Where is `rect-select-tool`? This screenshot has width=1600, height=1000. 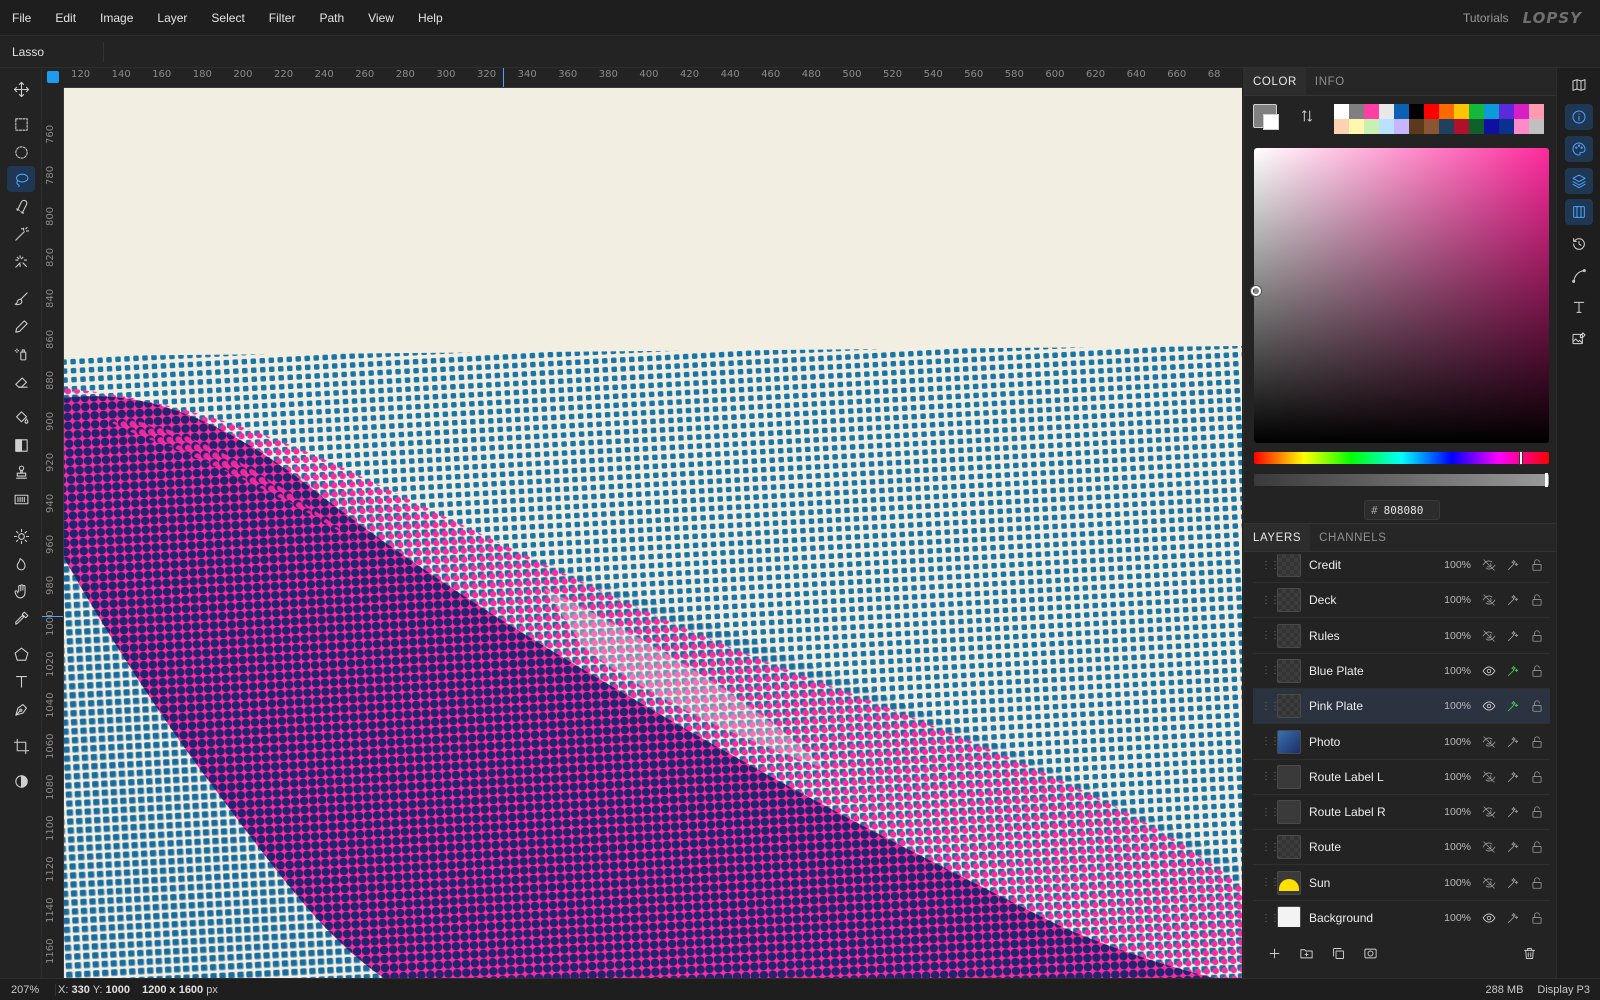 rect-select-tool is located at coordinates (21, 124).